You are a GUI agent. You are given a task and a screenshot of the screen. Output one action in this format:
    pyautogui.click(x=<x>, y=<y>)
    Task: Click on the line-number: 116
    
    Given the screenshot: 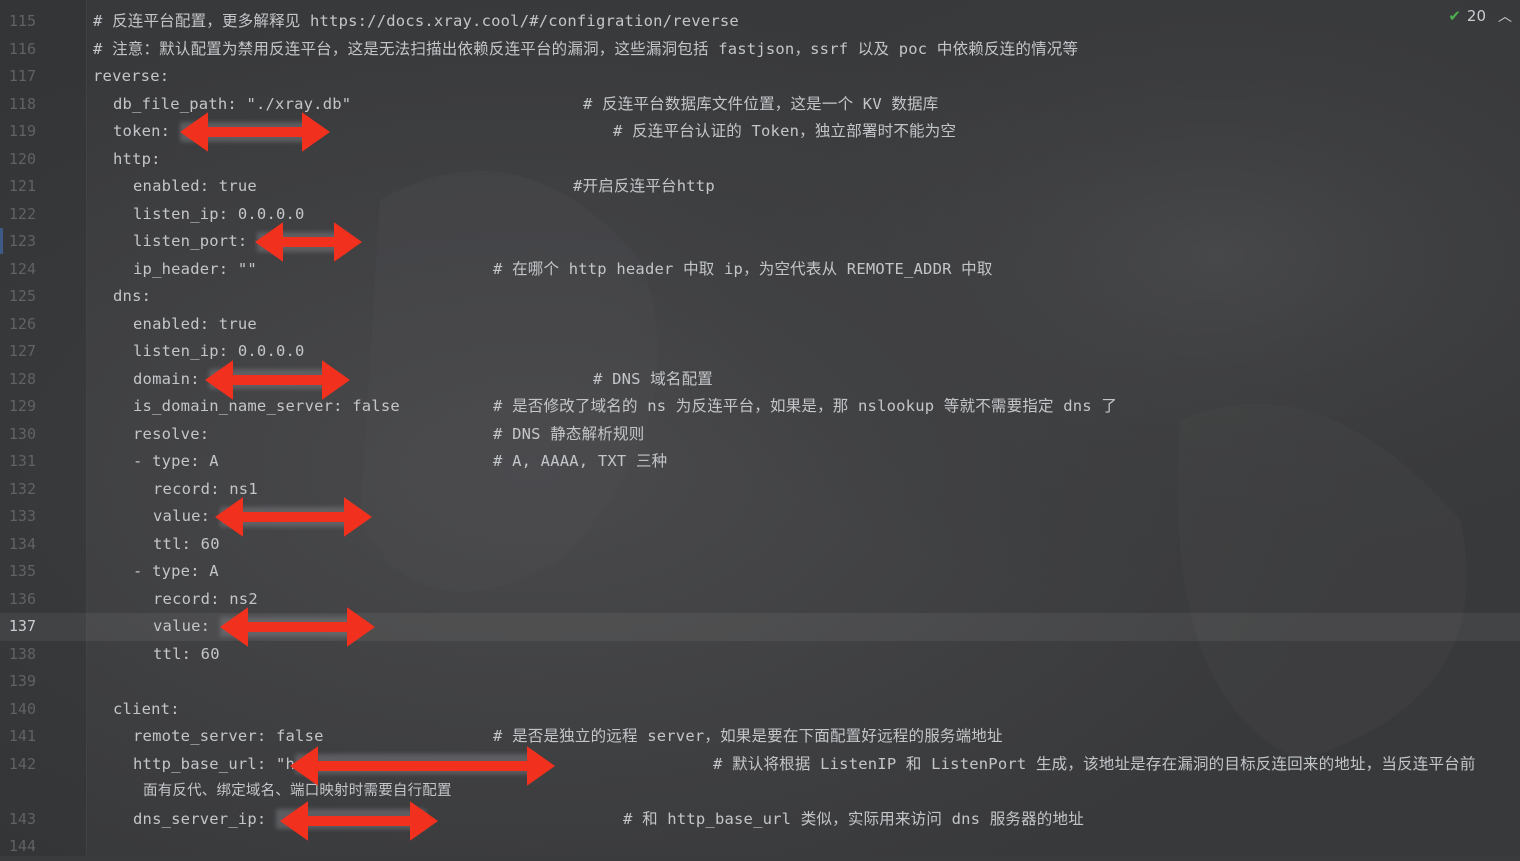 What is the action you would take?
    pyautogui.click(x=22, y=48)
    